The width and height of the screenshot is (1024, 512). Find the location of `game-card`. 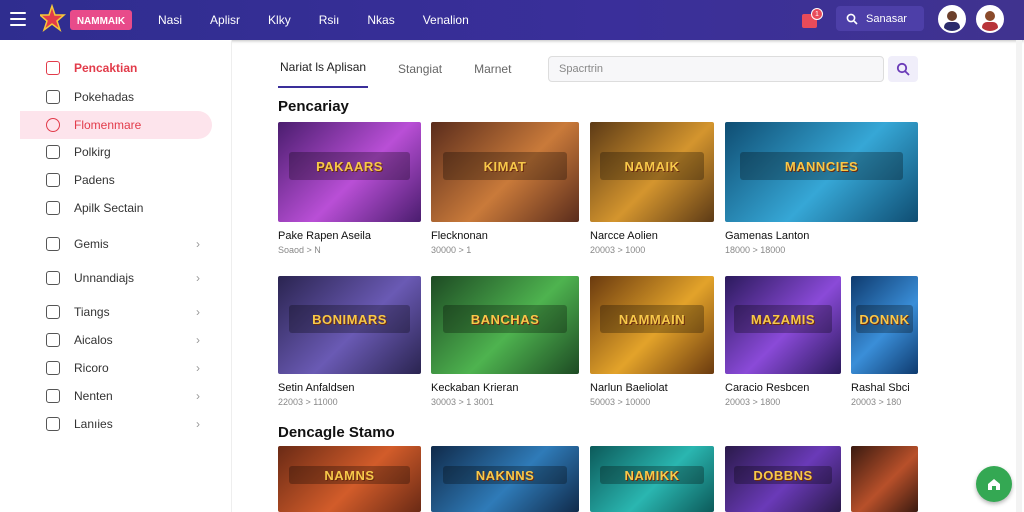

game-card is located at coordinates (884, 479).